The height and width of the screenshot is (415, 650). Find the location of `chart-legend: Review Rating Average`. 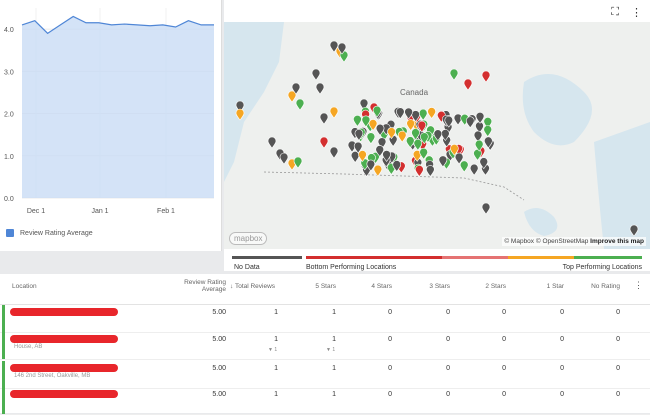

chart-legend: Review Rating Average is located at coordinates (49, 233).